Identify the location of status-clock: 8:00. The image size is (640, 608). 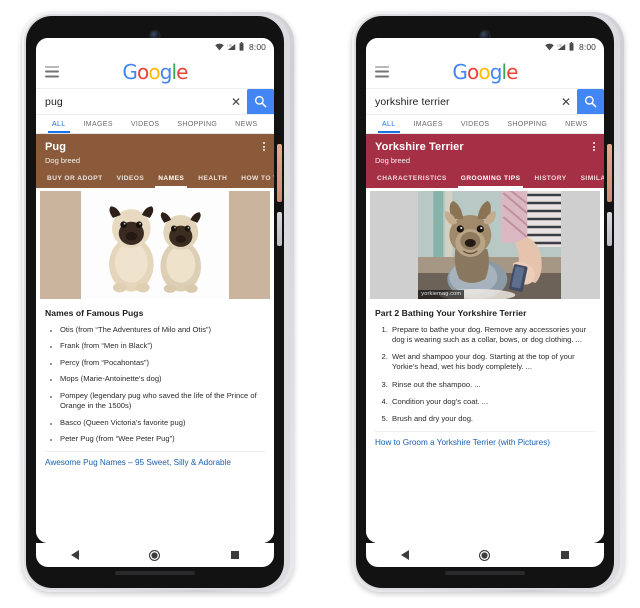
(587, 46).